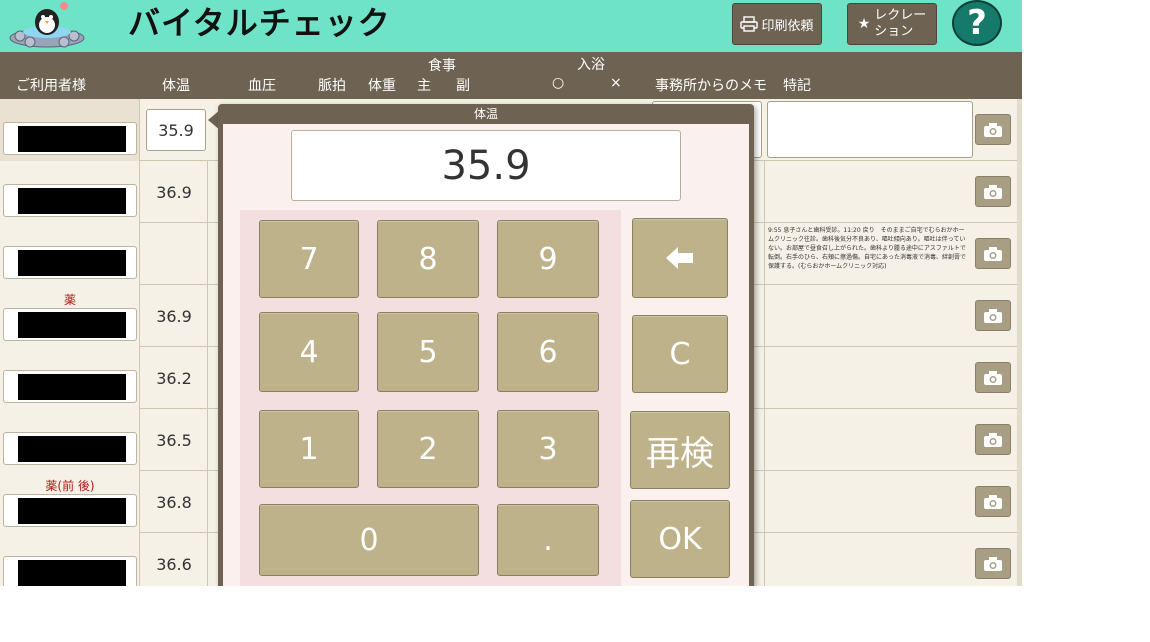 This screenshot has height=642, width=1150. Describe the element at coordinates (428, 449) in the screenshot. I see `key-2: 2` at that location.